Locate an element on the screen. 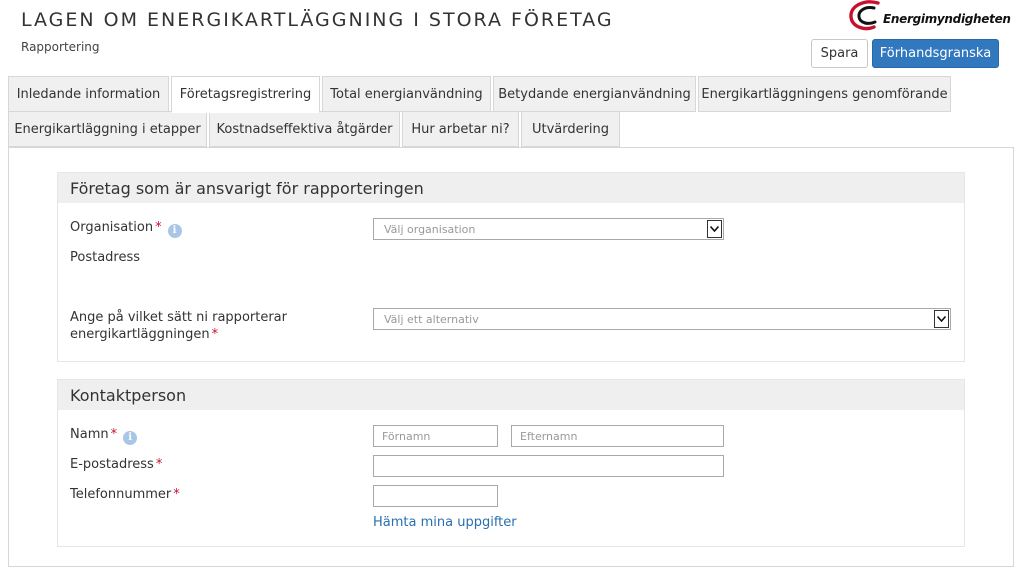 The width and height of the screenshot is (1023, 567). energimyndigheten-logo: Energimyndigheten is located at coordinates (929, 16).